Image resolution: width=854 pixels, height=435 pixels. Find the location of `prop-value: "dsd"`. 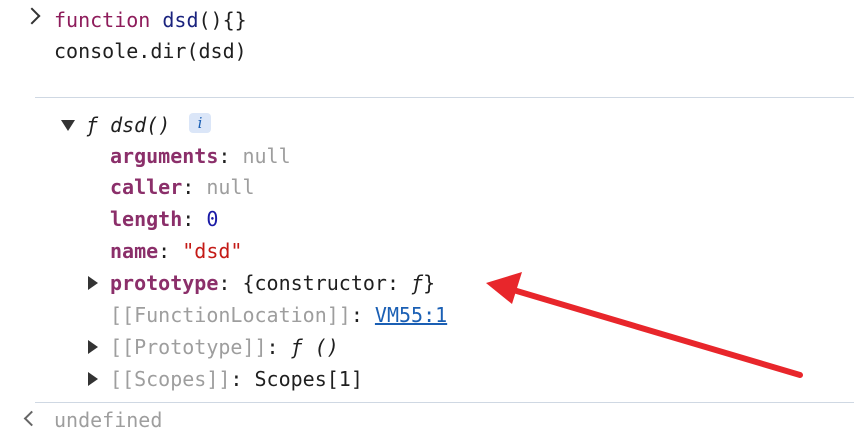

prop-value: "dsd" is located at coordinates (212, 251).